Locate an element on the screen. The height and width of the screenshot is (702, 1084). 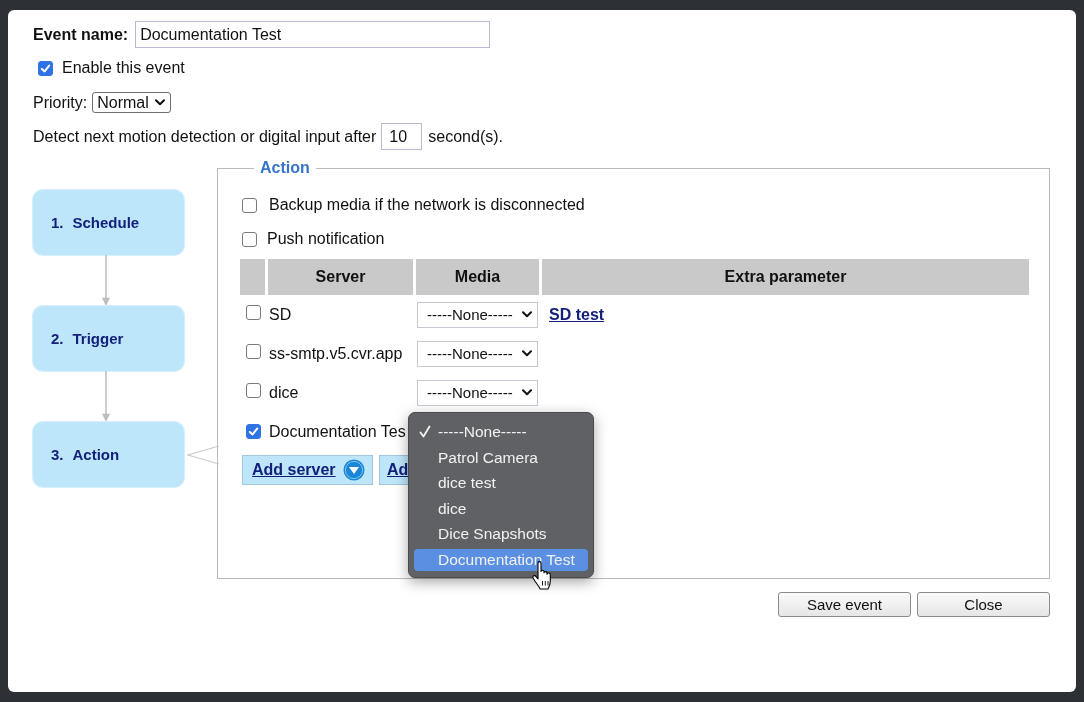
menu-option: -----None----- is located at coordinates (501, 432).